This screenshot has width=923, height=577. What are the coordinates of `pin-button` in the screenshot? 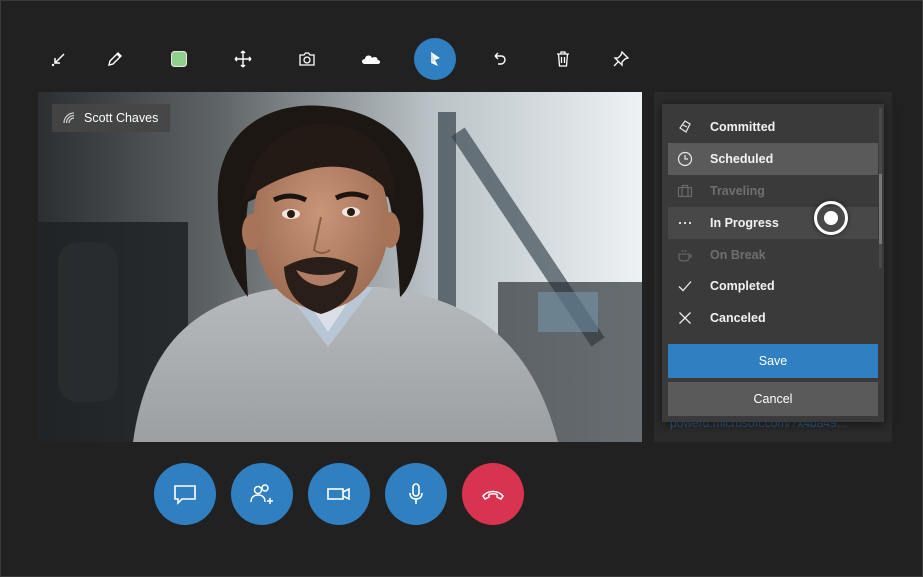 It's located at (621, 59).